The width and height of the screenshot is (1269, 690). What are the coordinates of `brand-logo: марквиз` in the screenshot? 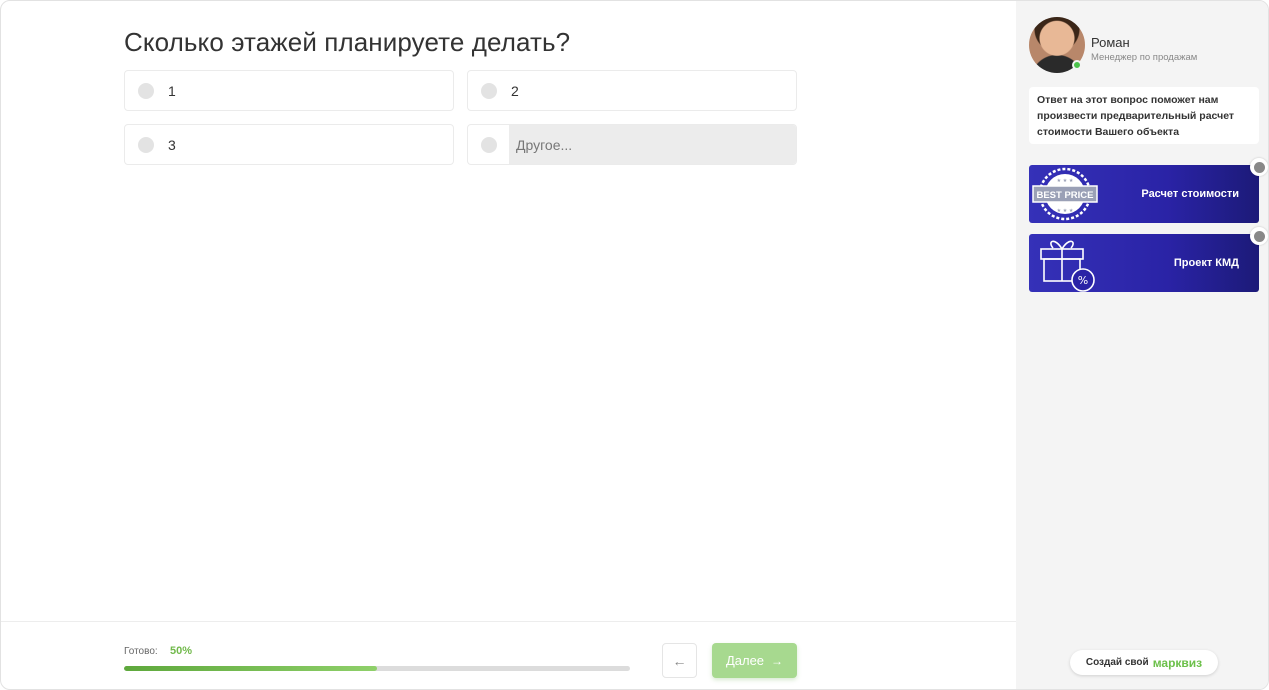 It's located at (1177, 662).